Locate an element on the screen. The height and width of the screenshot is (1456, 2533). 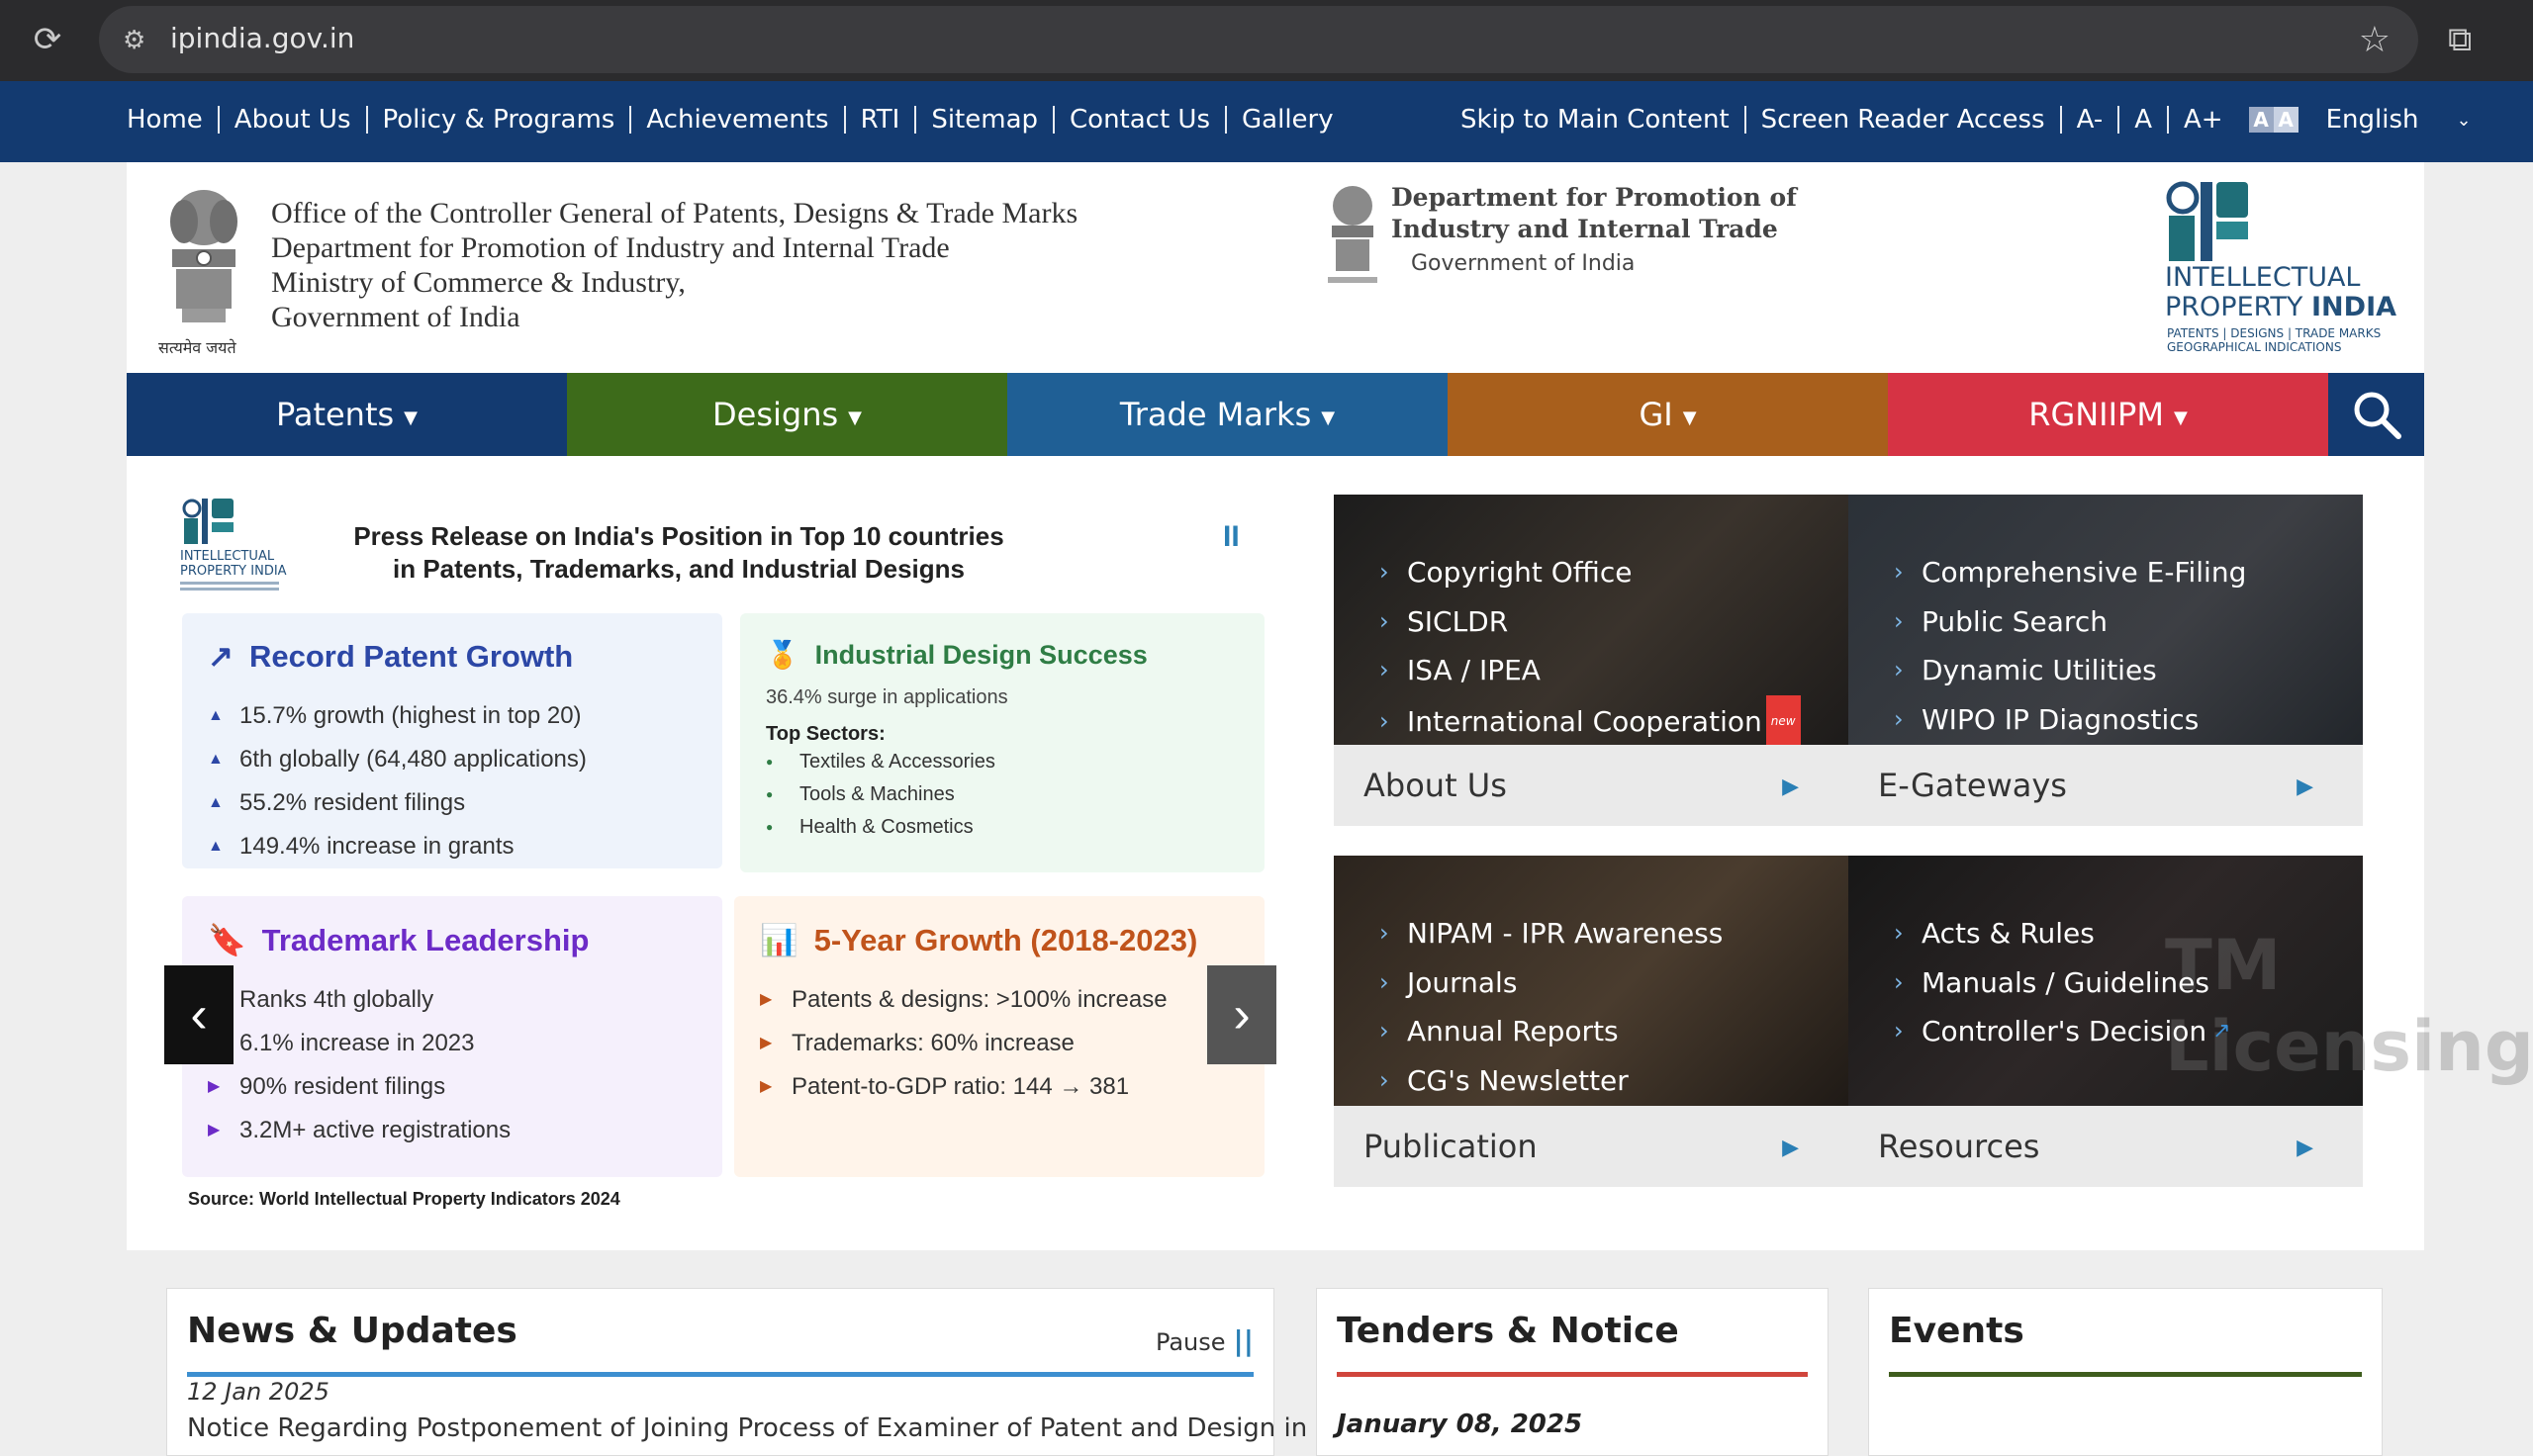
events-panel: Events is located at coordinates (2126, 1372).